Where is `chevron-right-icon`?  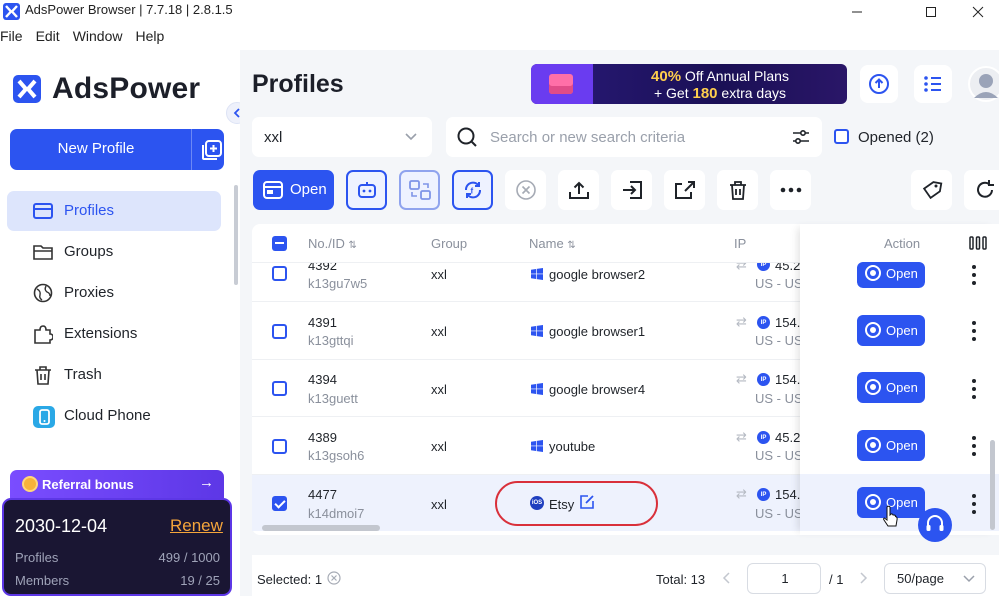 chevron-right-icon is located at coordinates (863, 578).